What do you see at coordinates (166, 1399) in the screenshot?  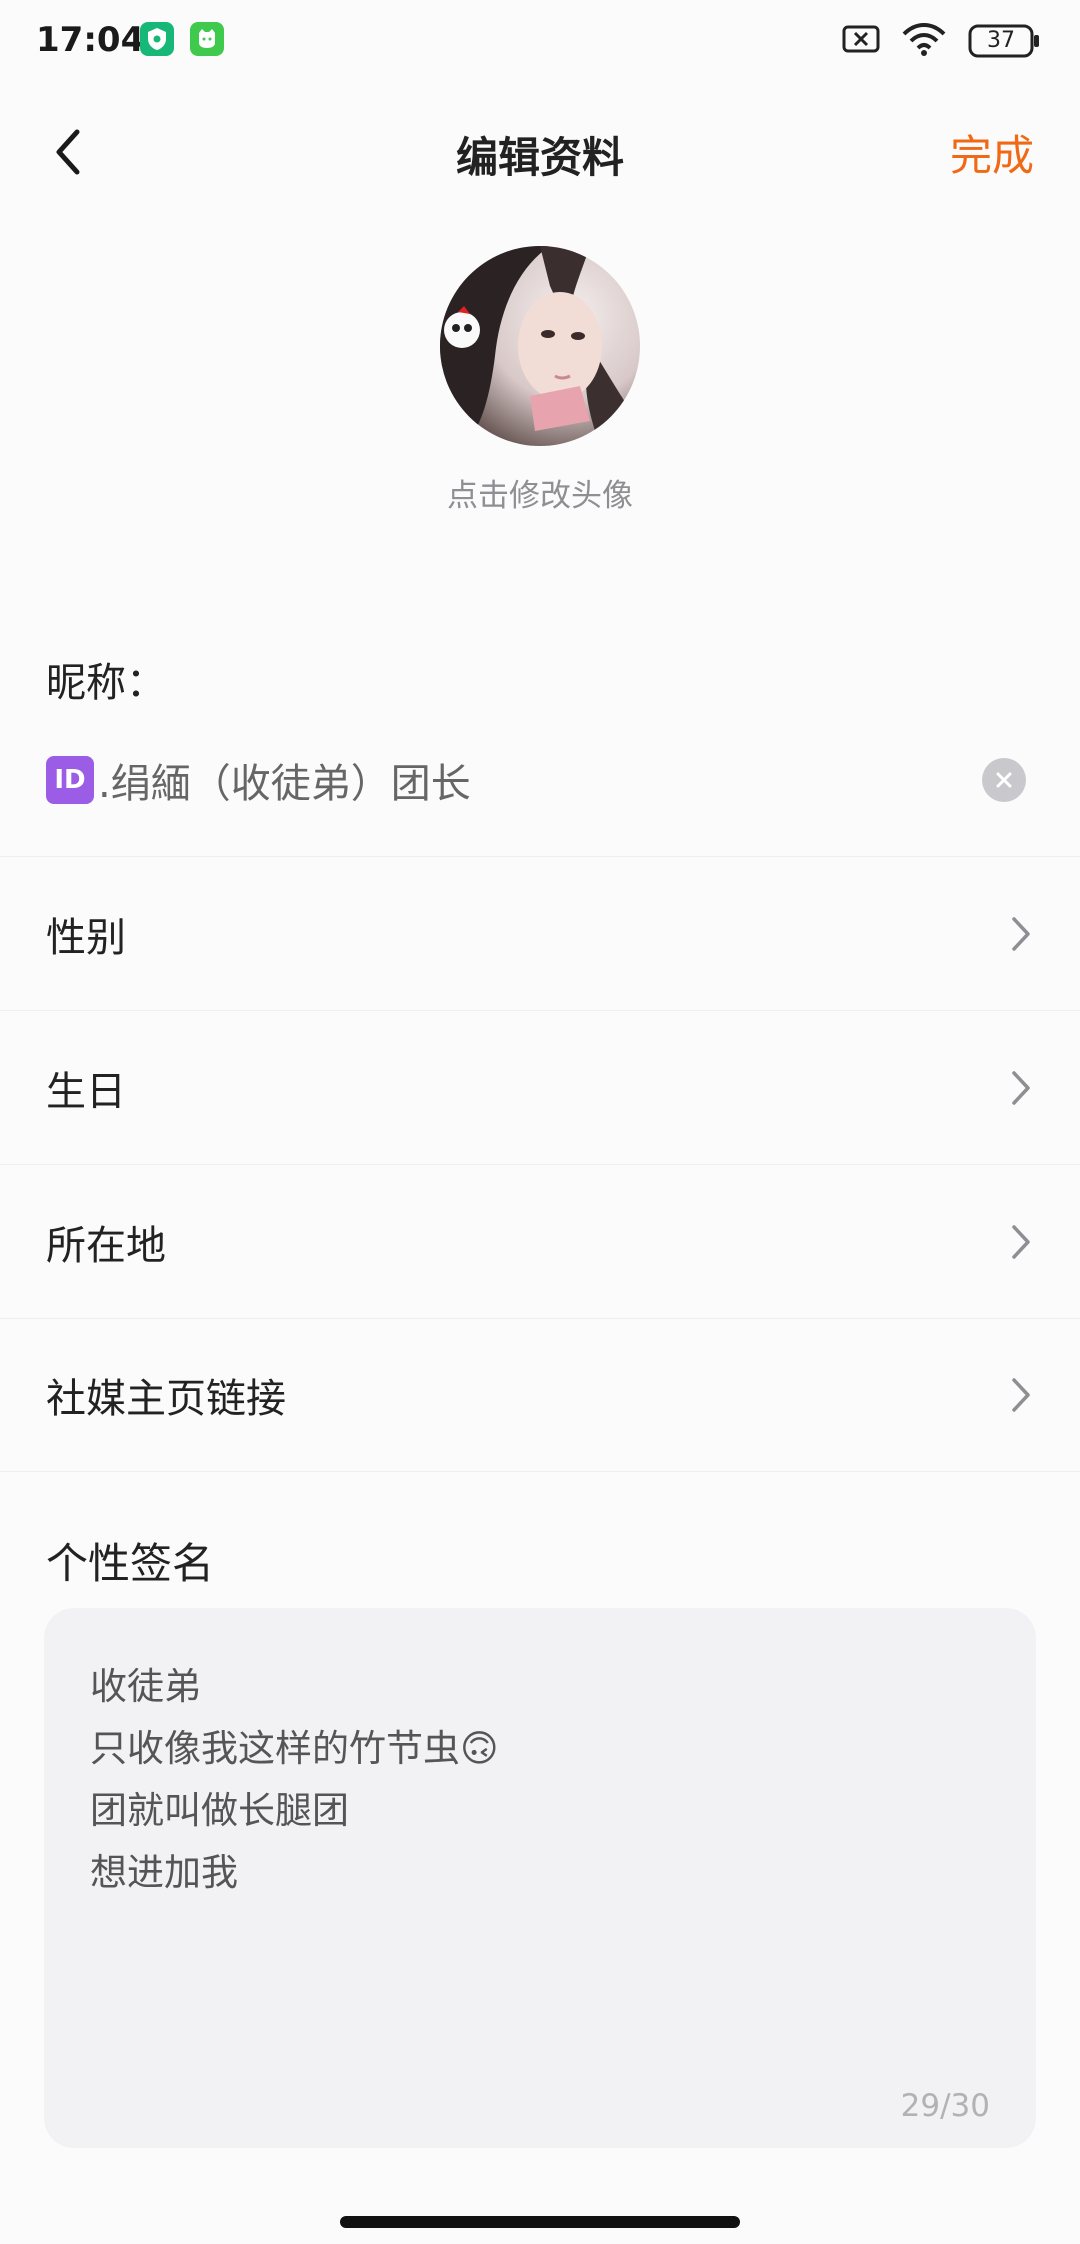 I see `menu-label: 社媒主页链接` at bounding box center [166, 1399].